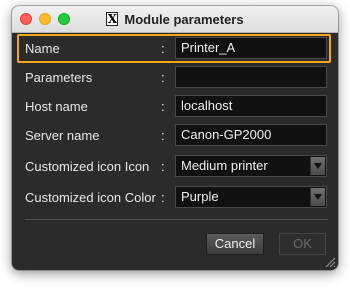 This screenshot has height=290, width=350. What do you see at coordinates (184, 19) in the screenshot?
I see `dialog-title: Module parameters` at bounding box center [184, 19].